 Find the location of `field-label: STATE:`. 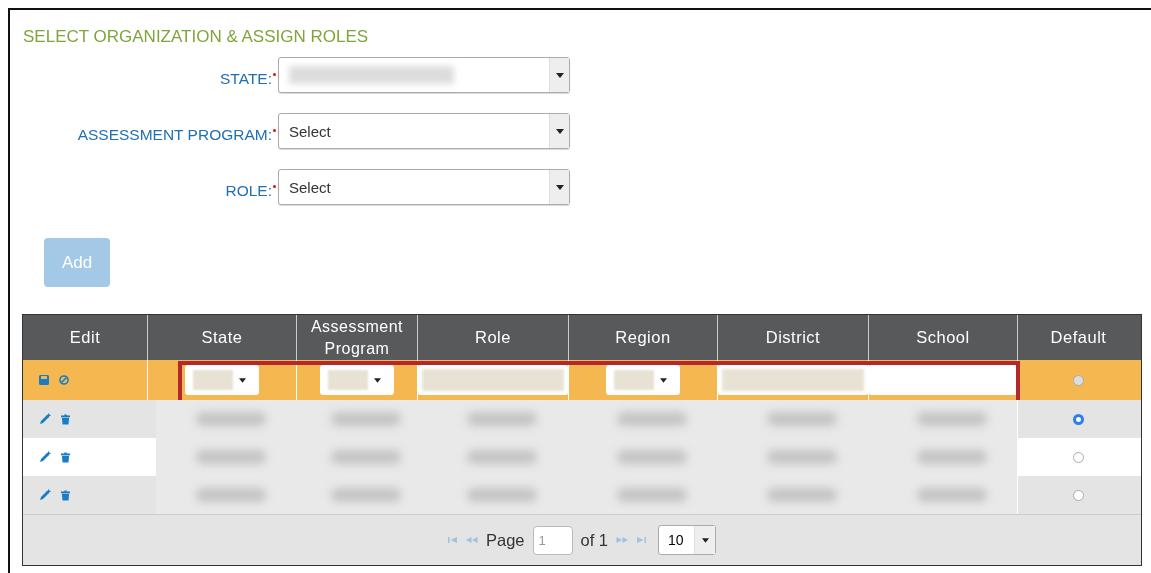

field-label: STATE: is located at coordinates (246, 79).